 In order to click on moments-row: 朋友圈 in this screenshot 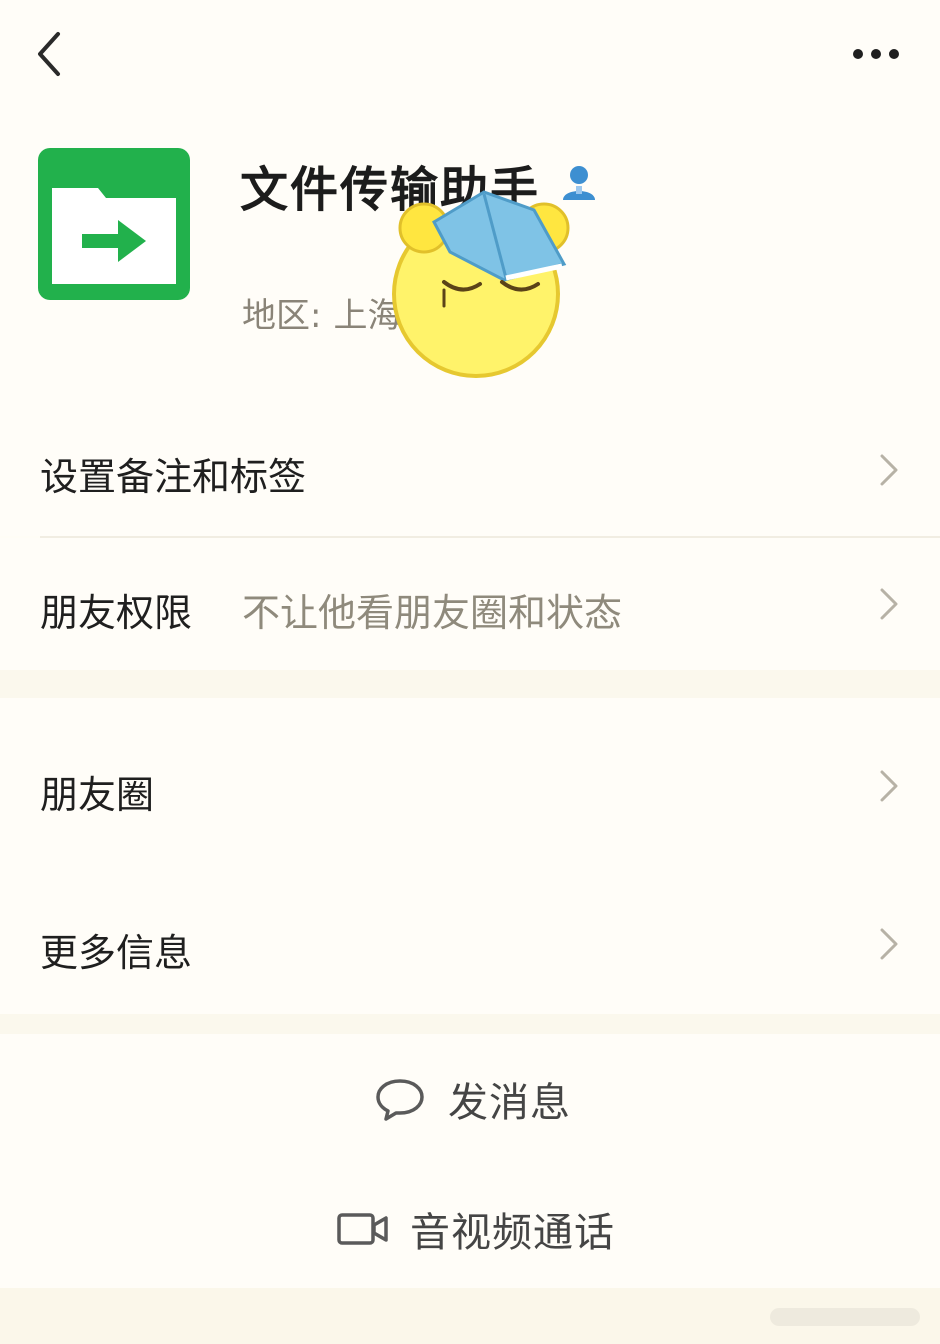, I will do `click(470, 786)`.